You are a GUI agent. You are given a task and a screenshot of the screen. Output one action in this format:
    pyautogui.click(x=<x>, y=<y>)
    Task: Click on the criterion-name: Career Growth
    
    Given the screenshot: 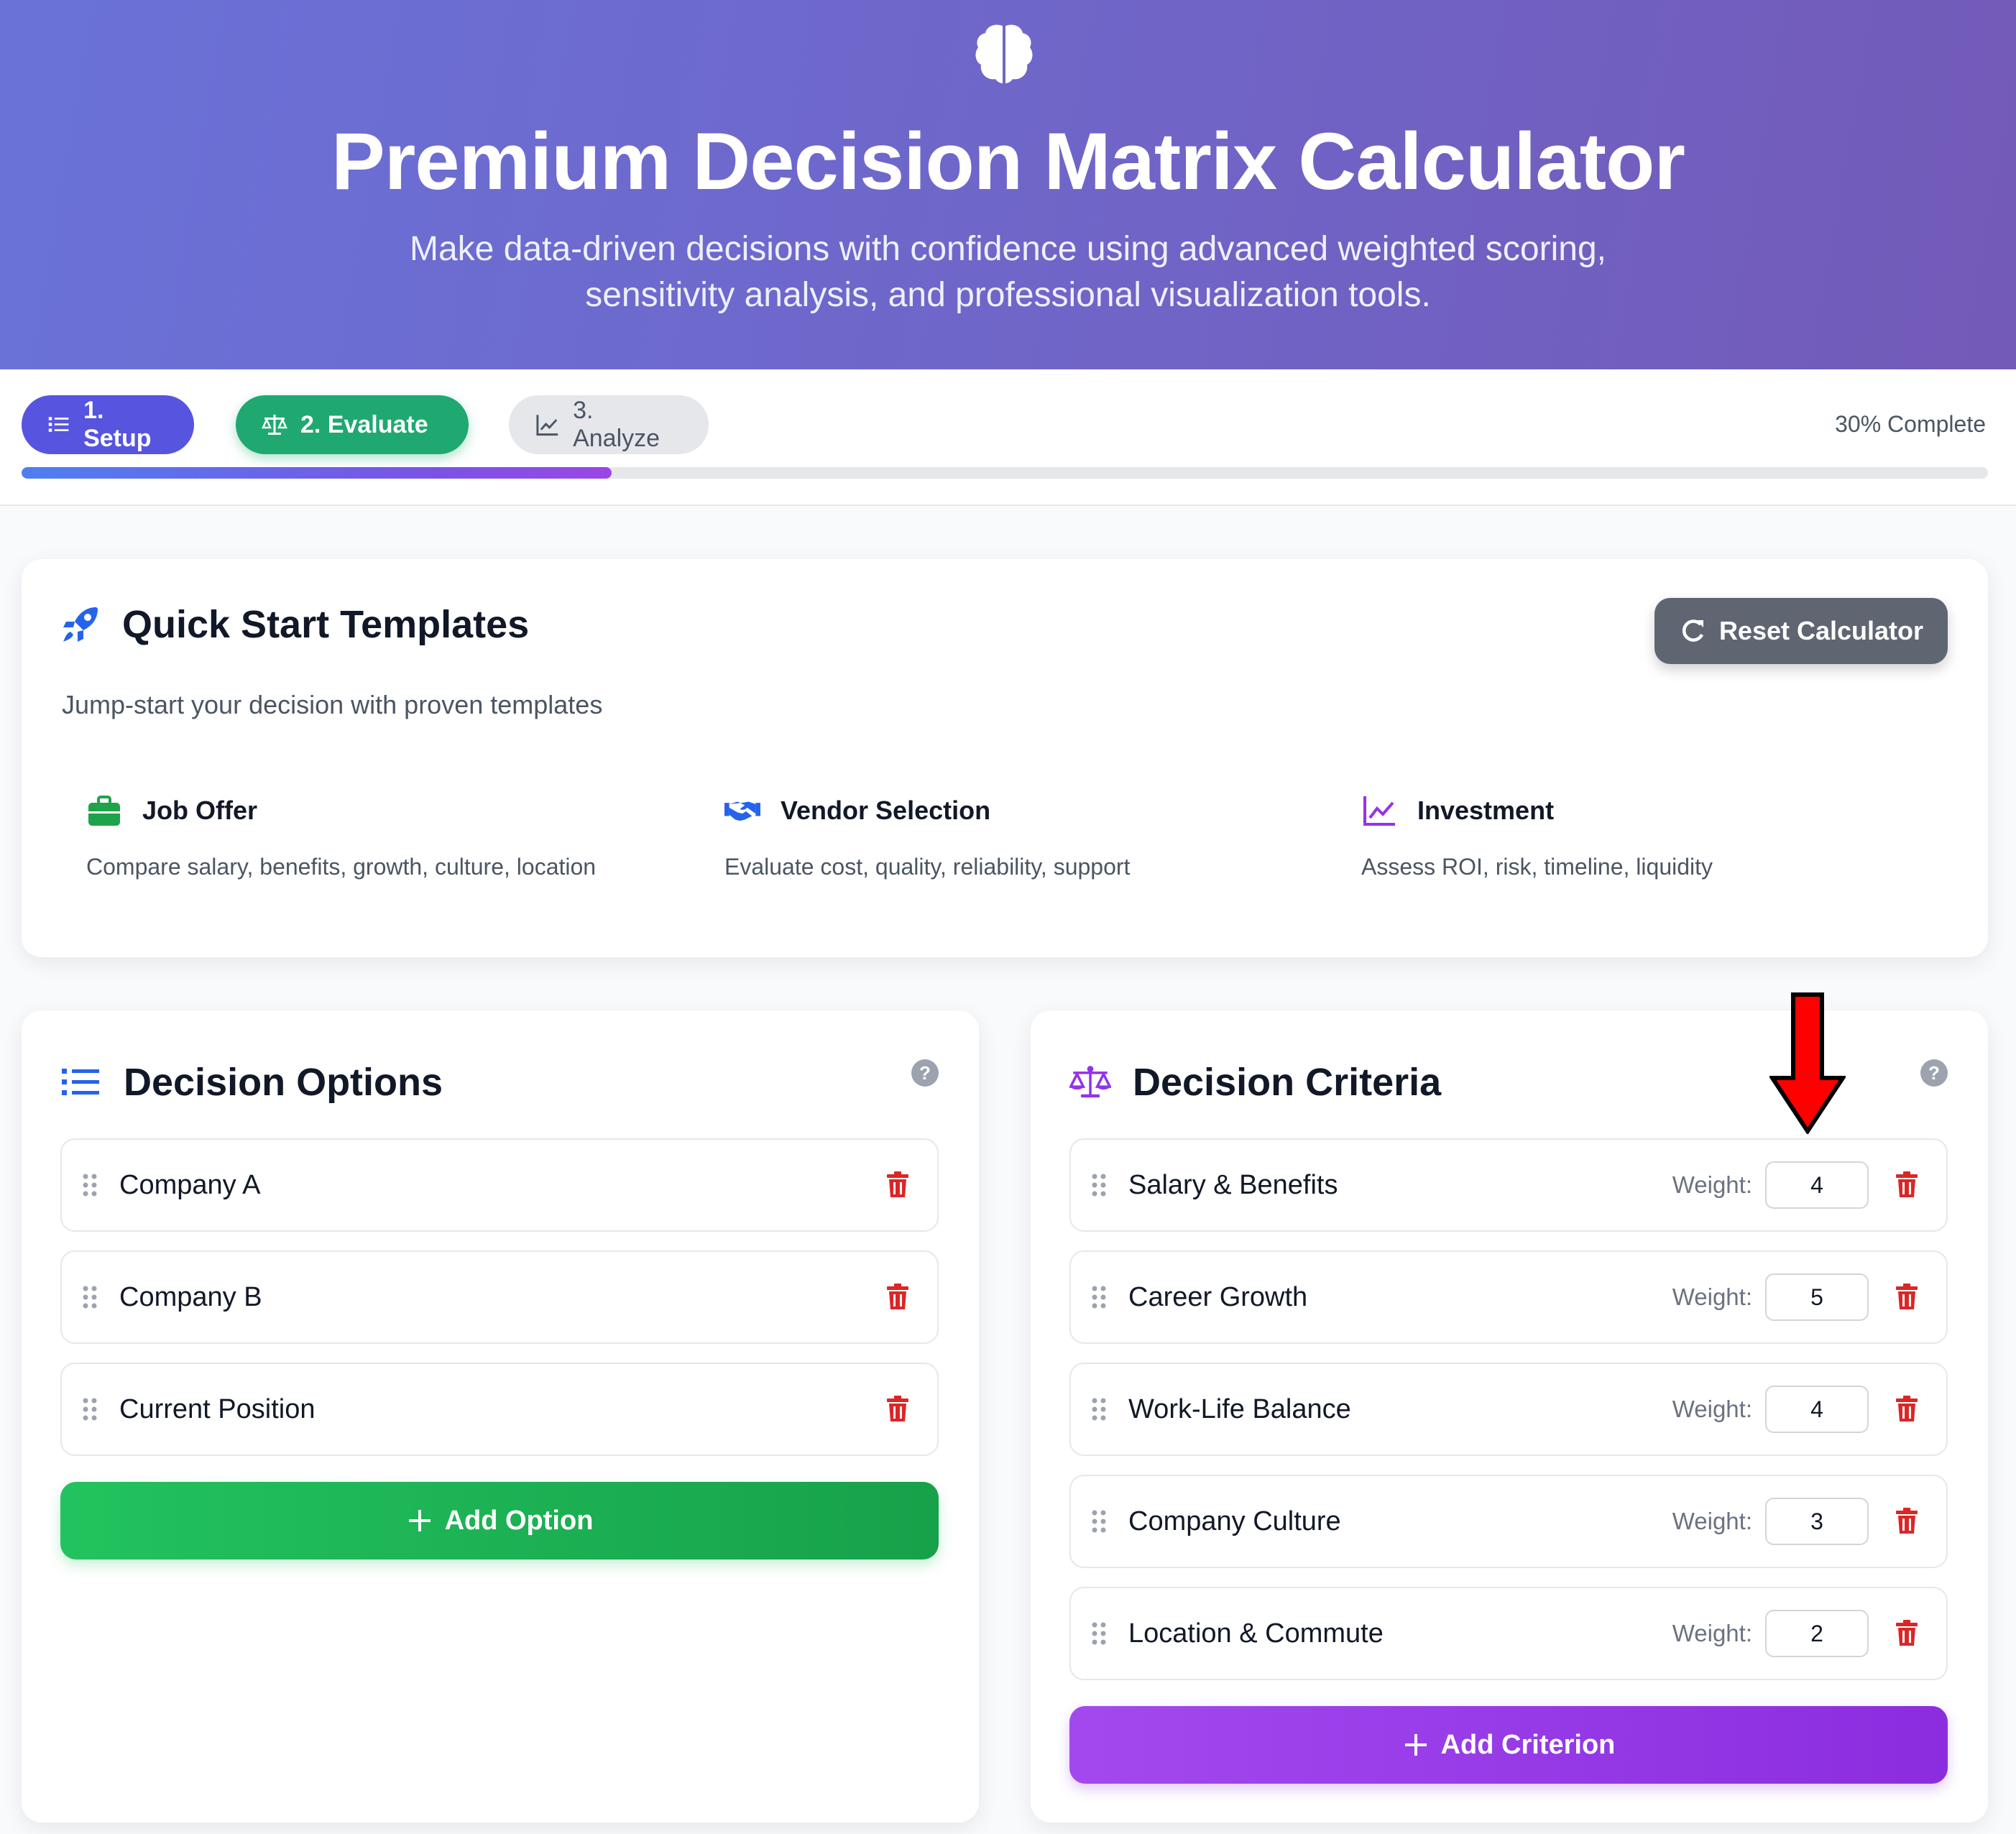 What is the action you would take?
    pyautogui.click(x=1400, y=1297)
    